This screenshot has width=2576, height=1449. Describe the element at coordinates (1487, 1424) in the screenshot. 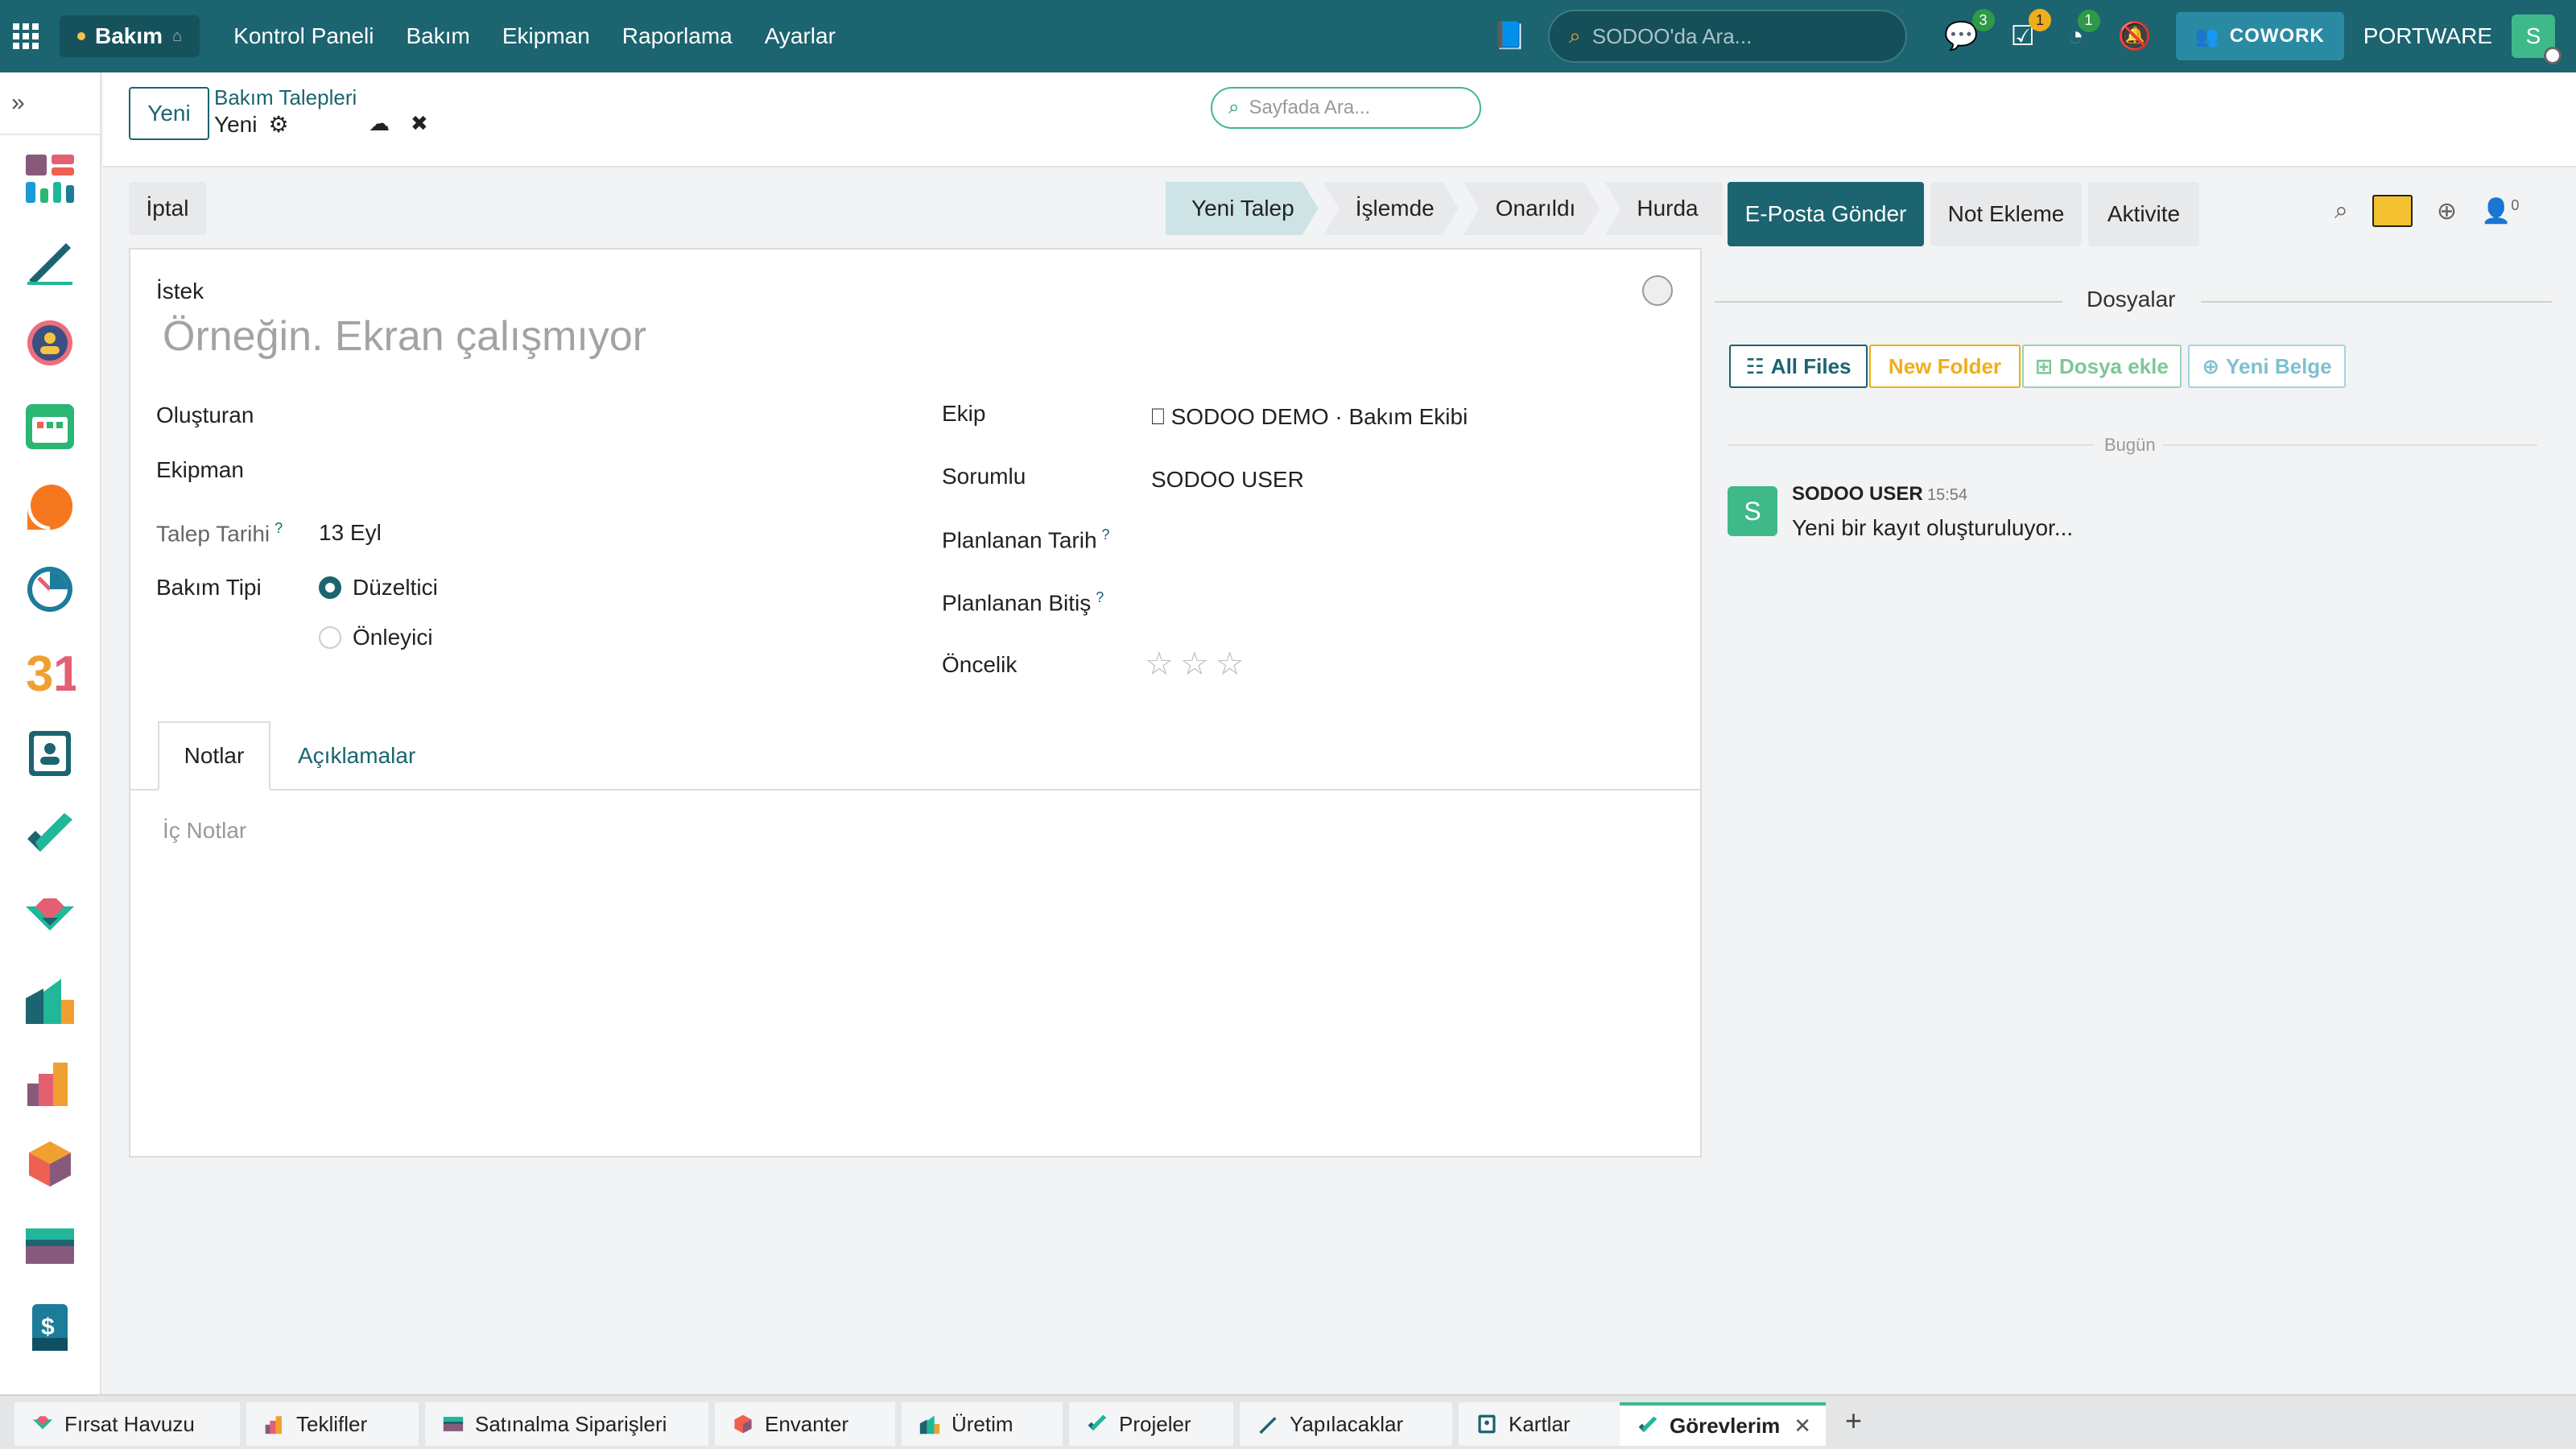

I see `contacts-tab-icon` at that location.